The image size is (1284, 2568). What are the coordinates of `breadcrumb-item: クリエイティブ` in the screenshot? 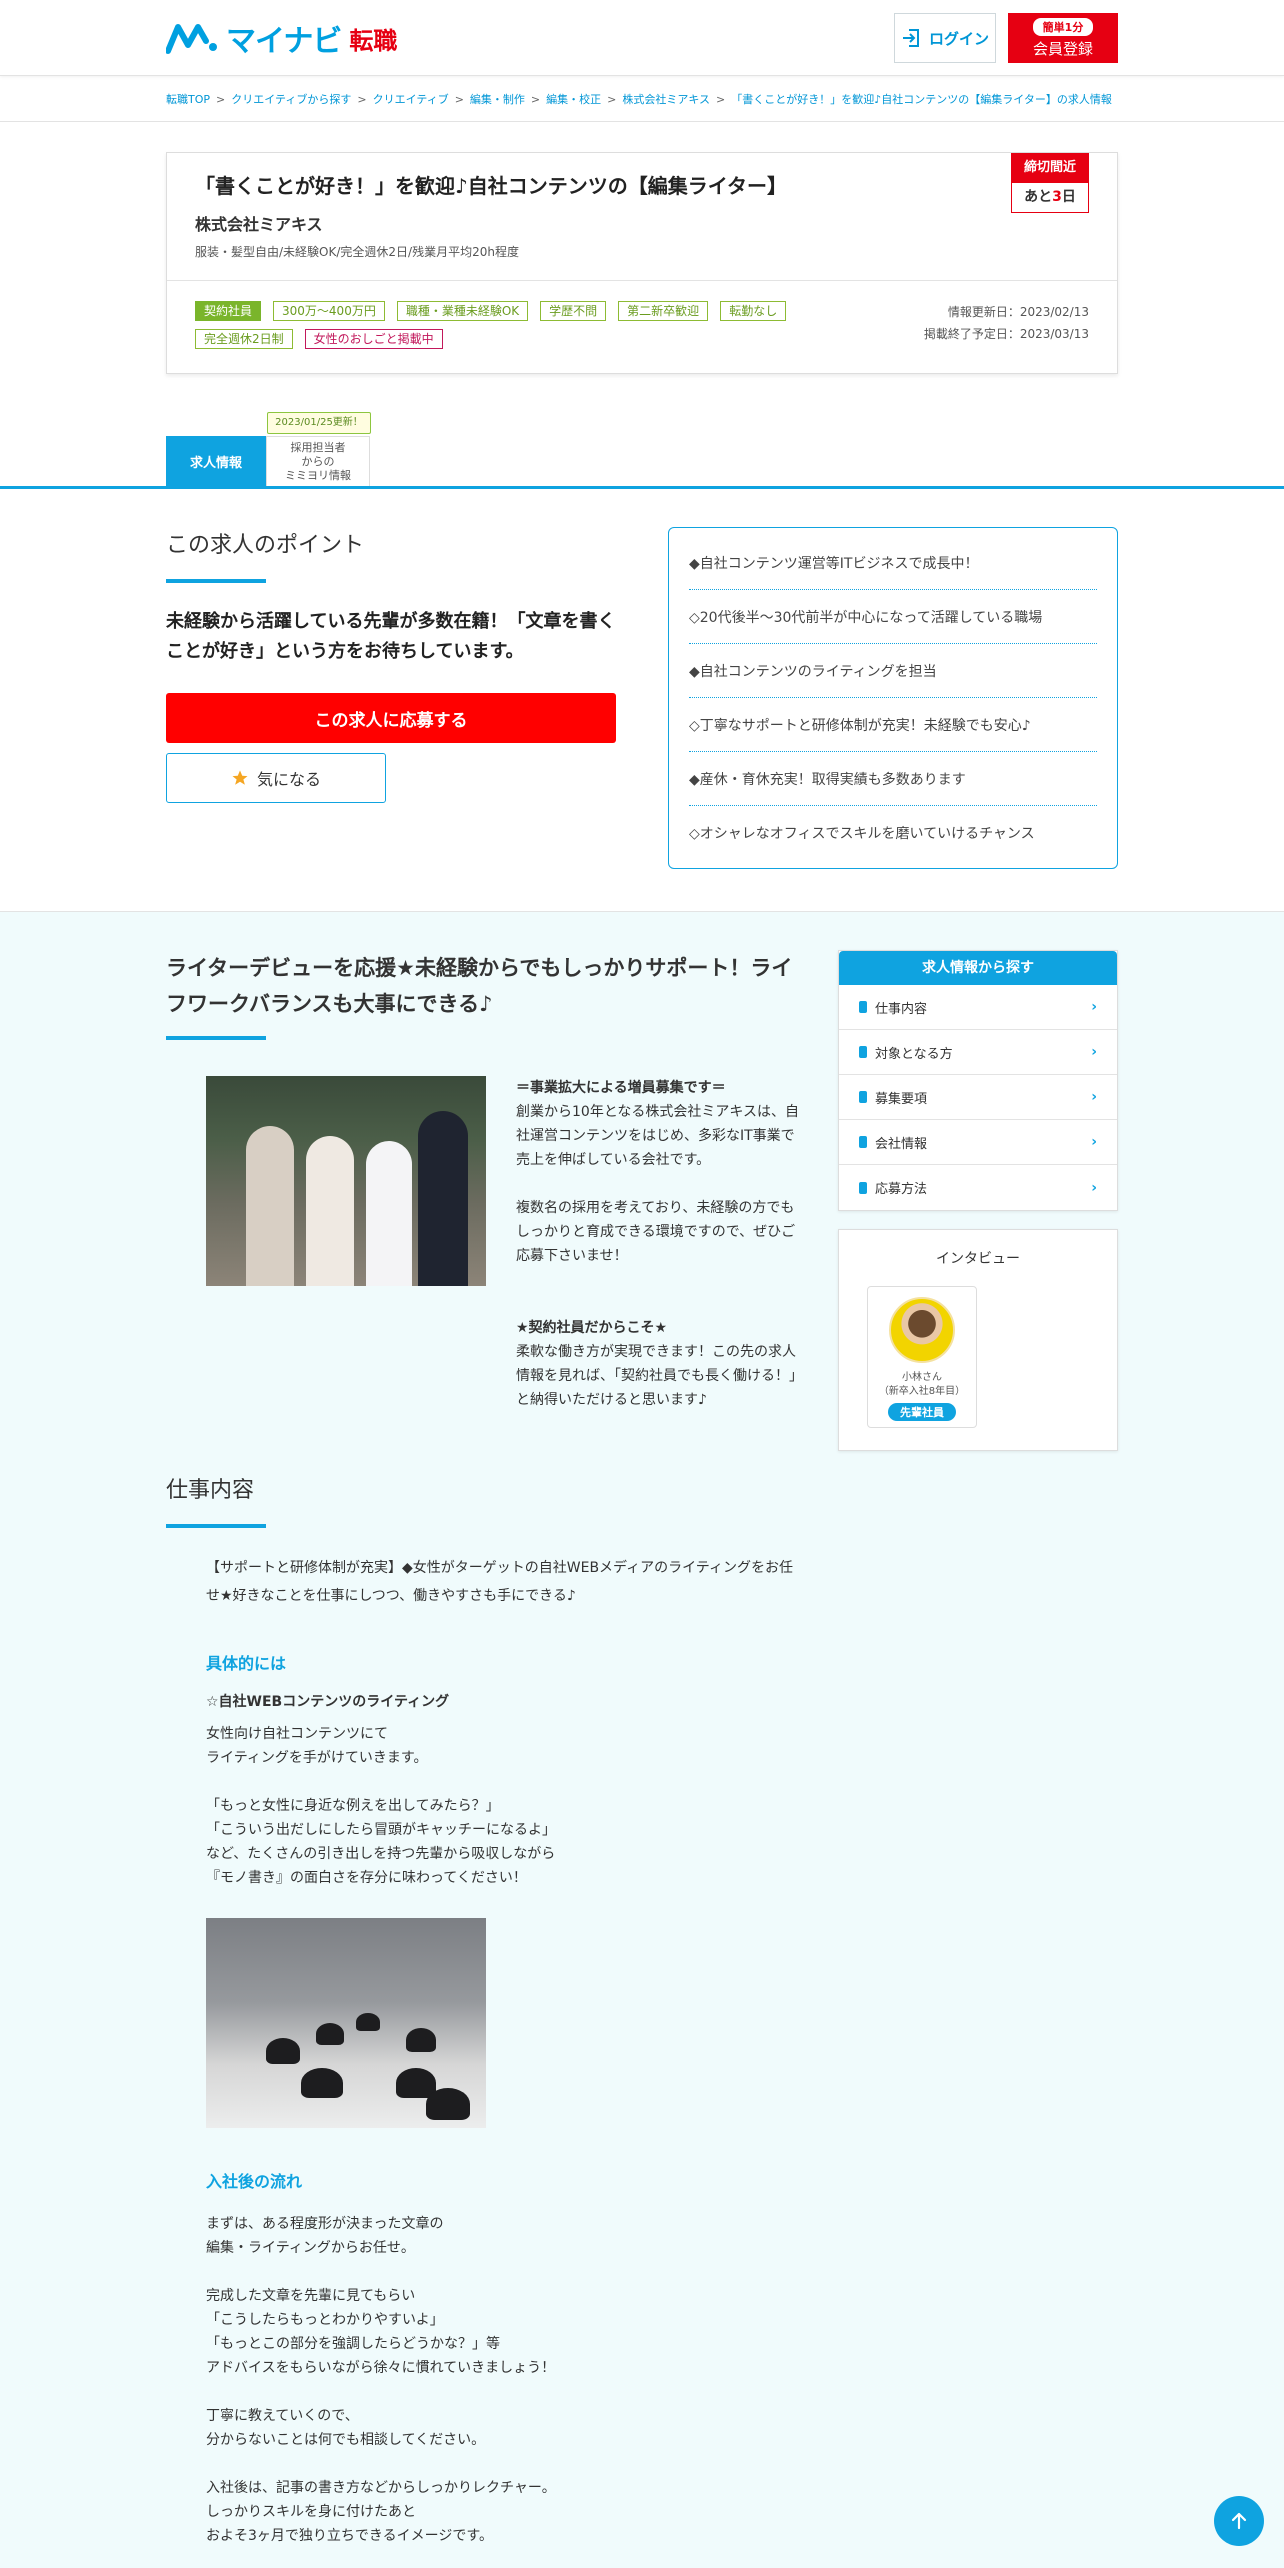 It's located at (411, 99).